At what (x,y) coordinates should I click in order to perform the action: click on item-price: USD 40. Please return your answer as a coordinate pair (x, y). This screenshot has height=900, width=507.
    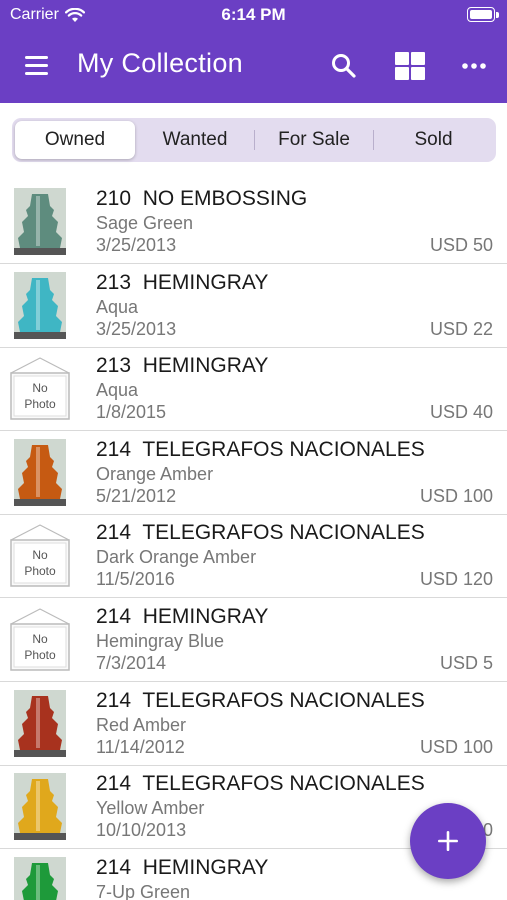
    Looking at the image, I should click on (461, 412).